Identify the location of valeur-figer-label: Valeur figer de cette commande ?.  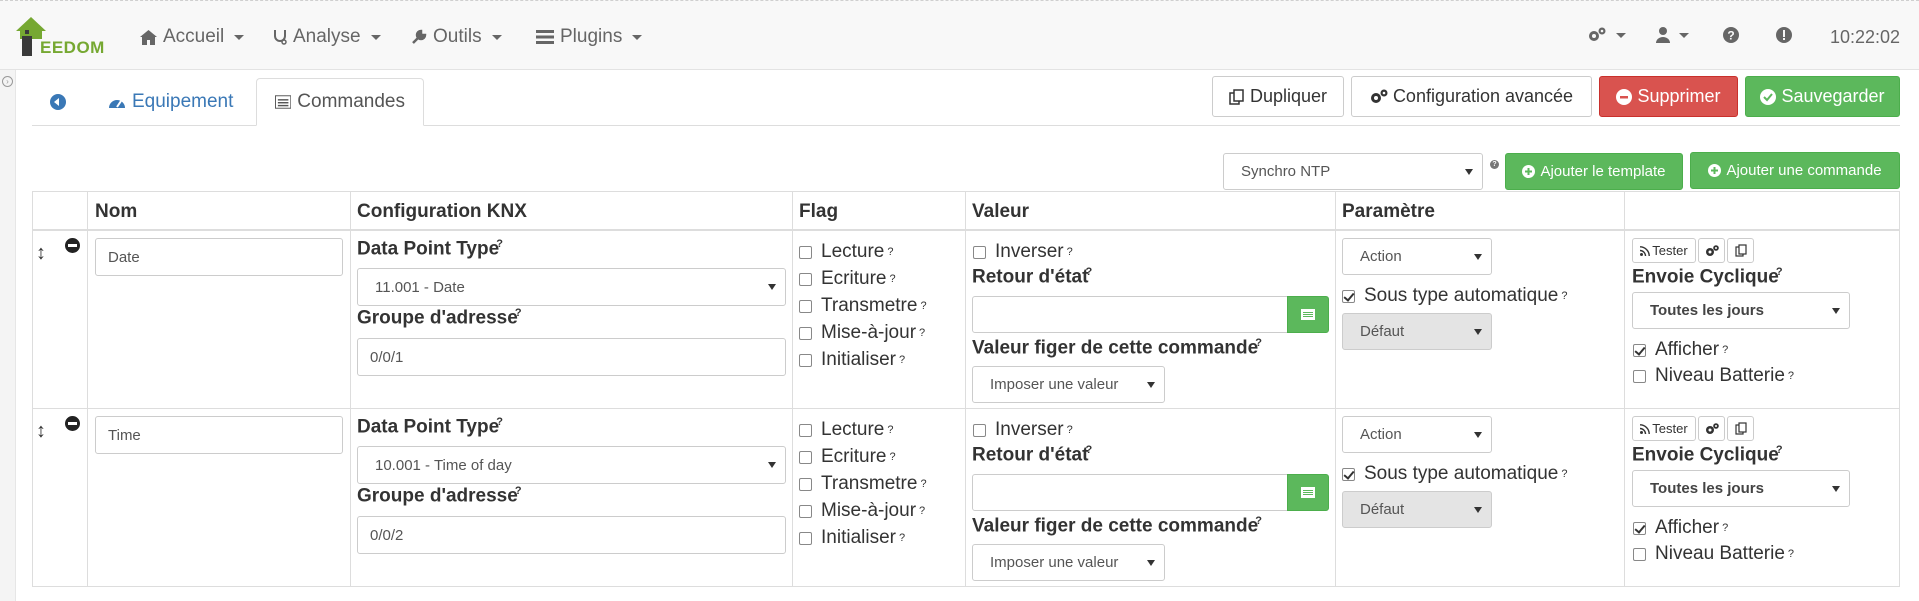
(1117, 526).